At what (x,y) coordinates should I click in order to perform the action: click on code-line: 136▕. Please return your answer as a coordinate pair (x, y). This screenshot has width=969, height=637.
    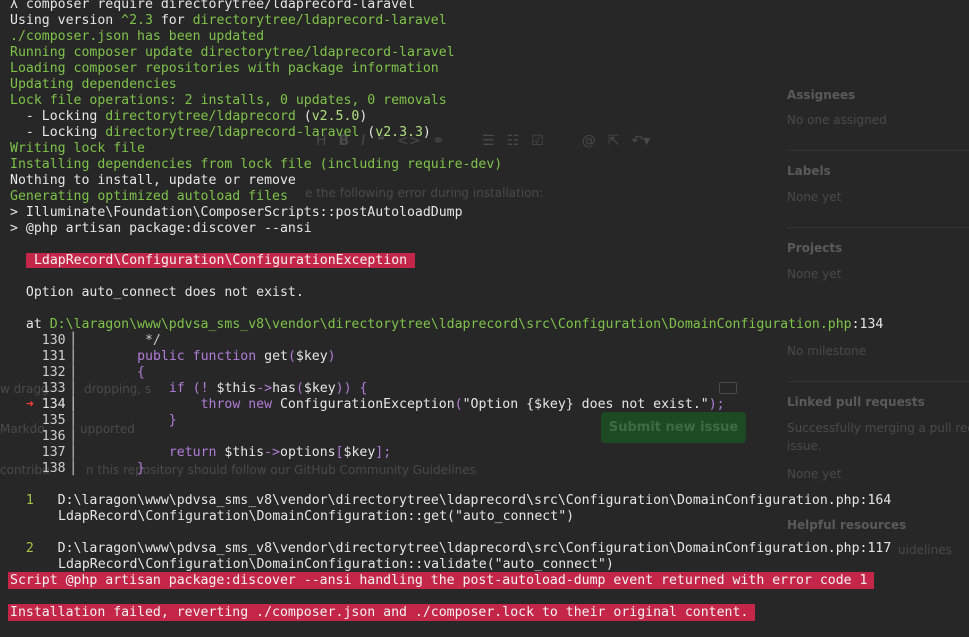
    Looking at the image, I should click on (42, 436).